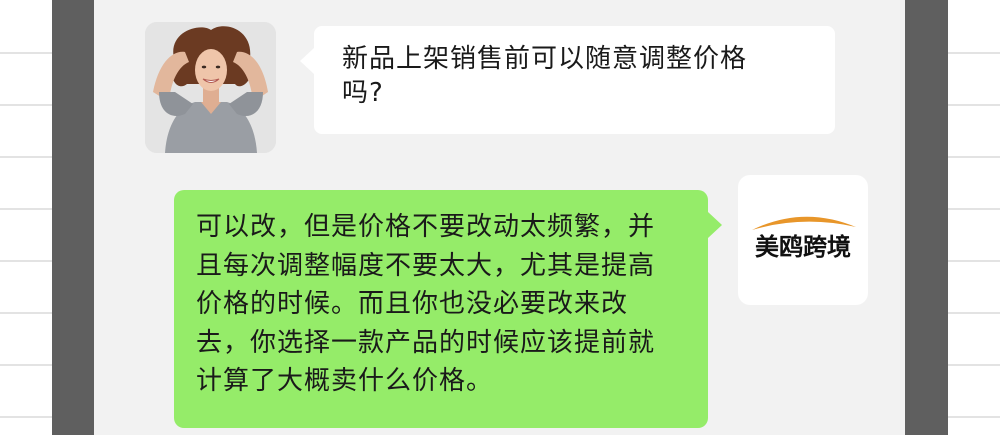 This screenshot has width=1000, height=435. Describe the element at coordinates (567, 80) in the screenshot. I see `incoming-message-bubble: 新品上架销售前可以随意调整价格 吗?` at that location.